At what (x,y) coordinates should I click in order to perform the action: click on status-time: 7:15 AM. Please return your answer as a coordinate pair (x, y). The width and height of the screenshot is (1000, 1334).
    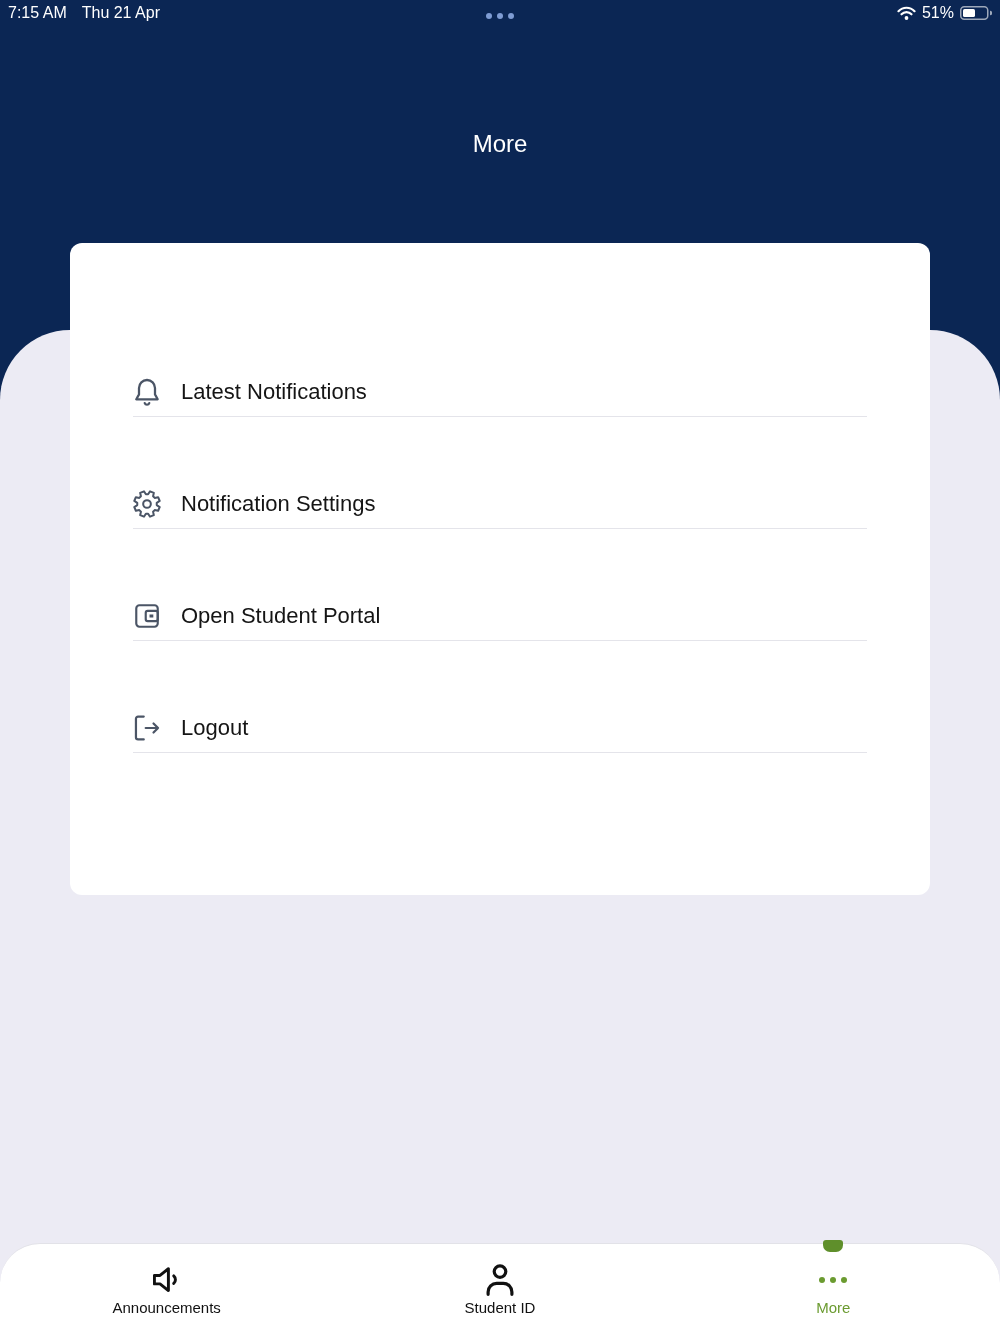
    Looking at the image, I should click on (37, 13).